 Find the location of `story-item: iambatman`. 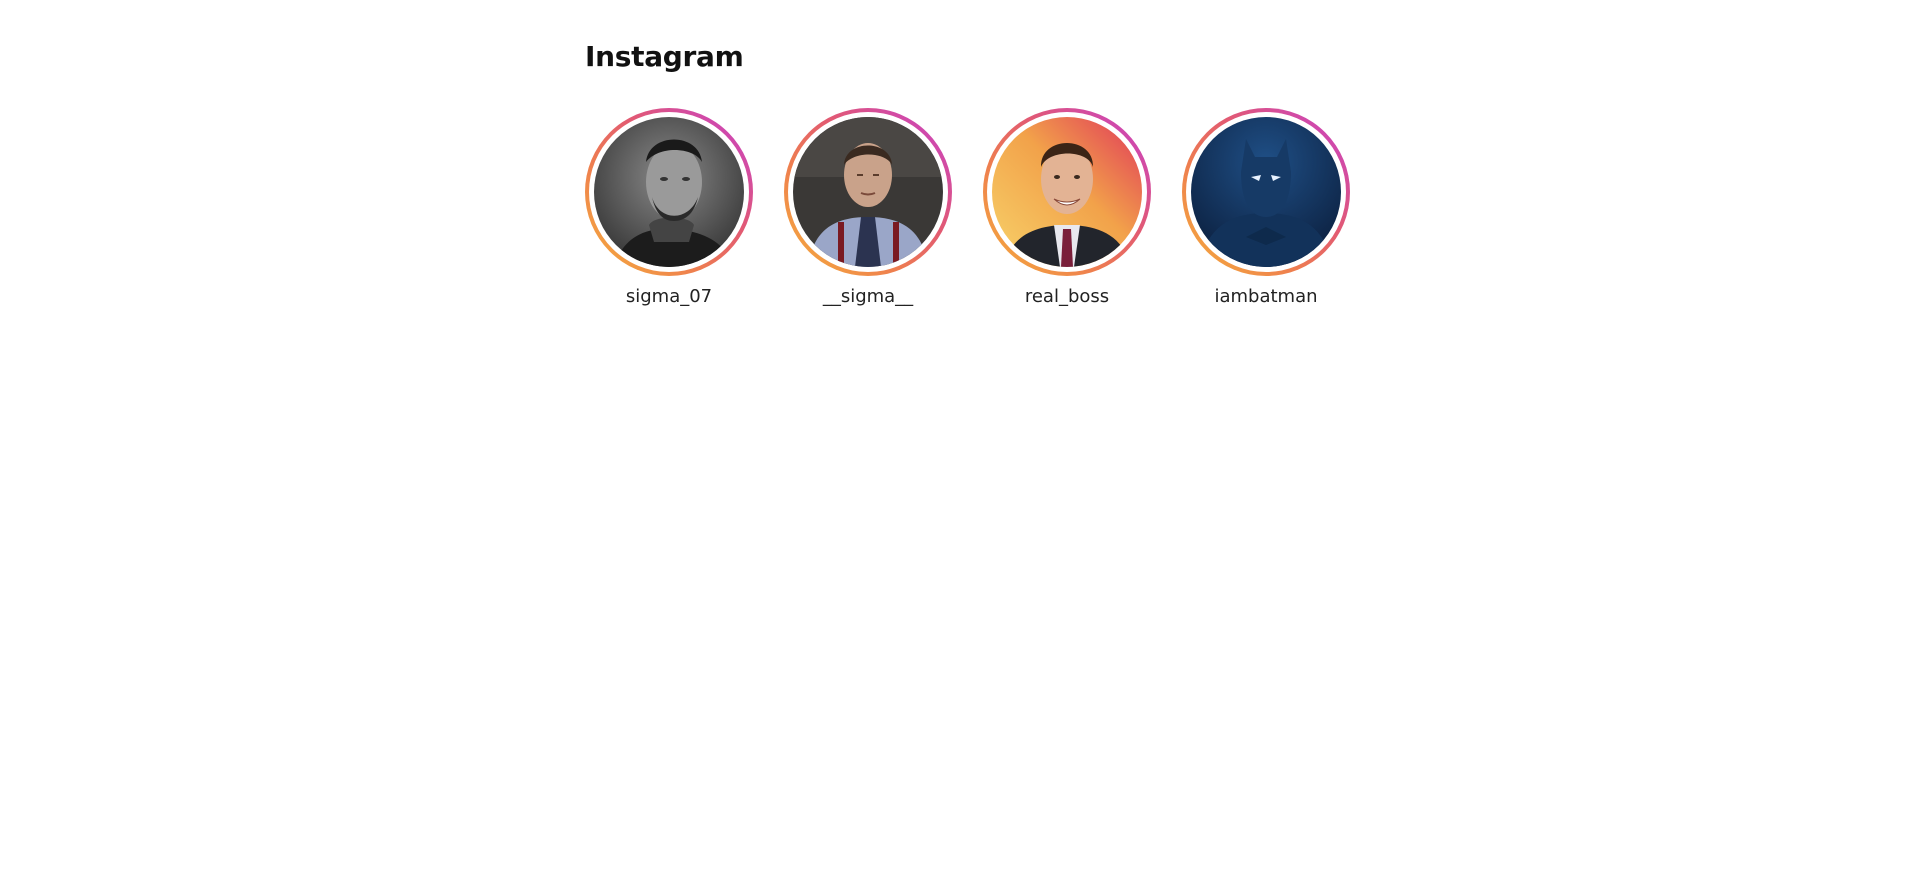

story-item: iambatman is located at coordinates (1266, 207).